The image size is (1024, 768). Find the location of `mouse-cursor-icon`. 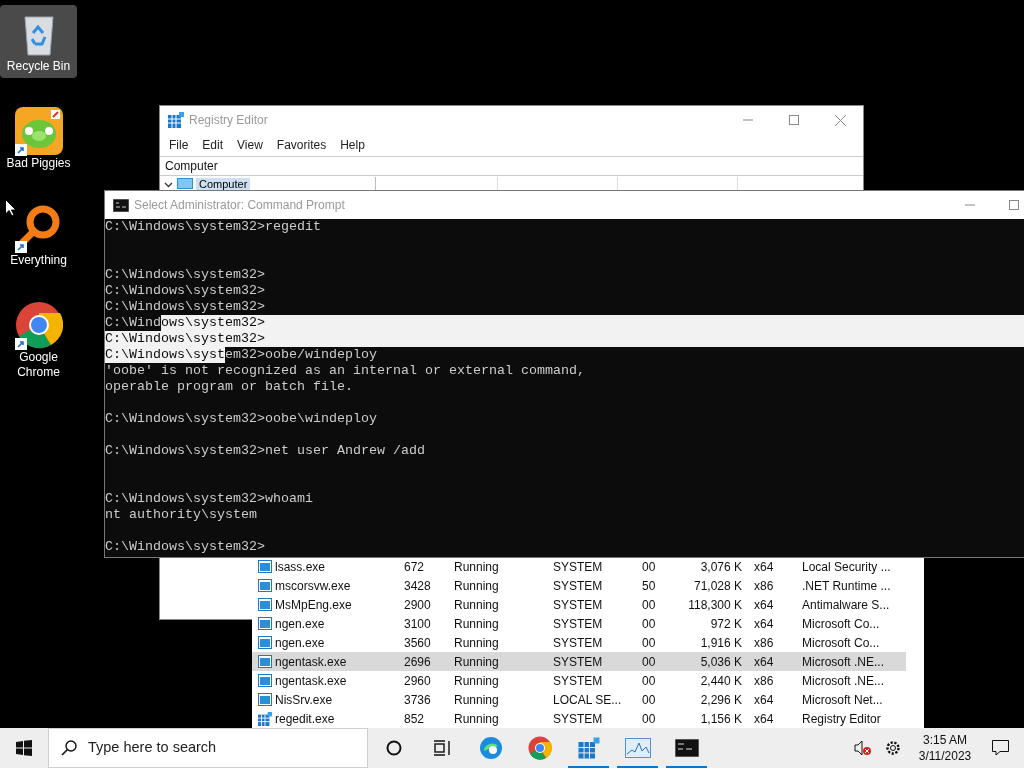

mouse-cursor-icon is located at coordinates (11, 208).